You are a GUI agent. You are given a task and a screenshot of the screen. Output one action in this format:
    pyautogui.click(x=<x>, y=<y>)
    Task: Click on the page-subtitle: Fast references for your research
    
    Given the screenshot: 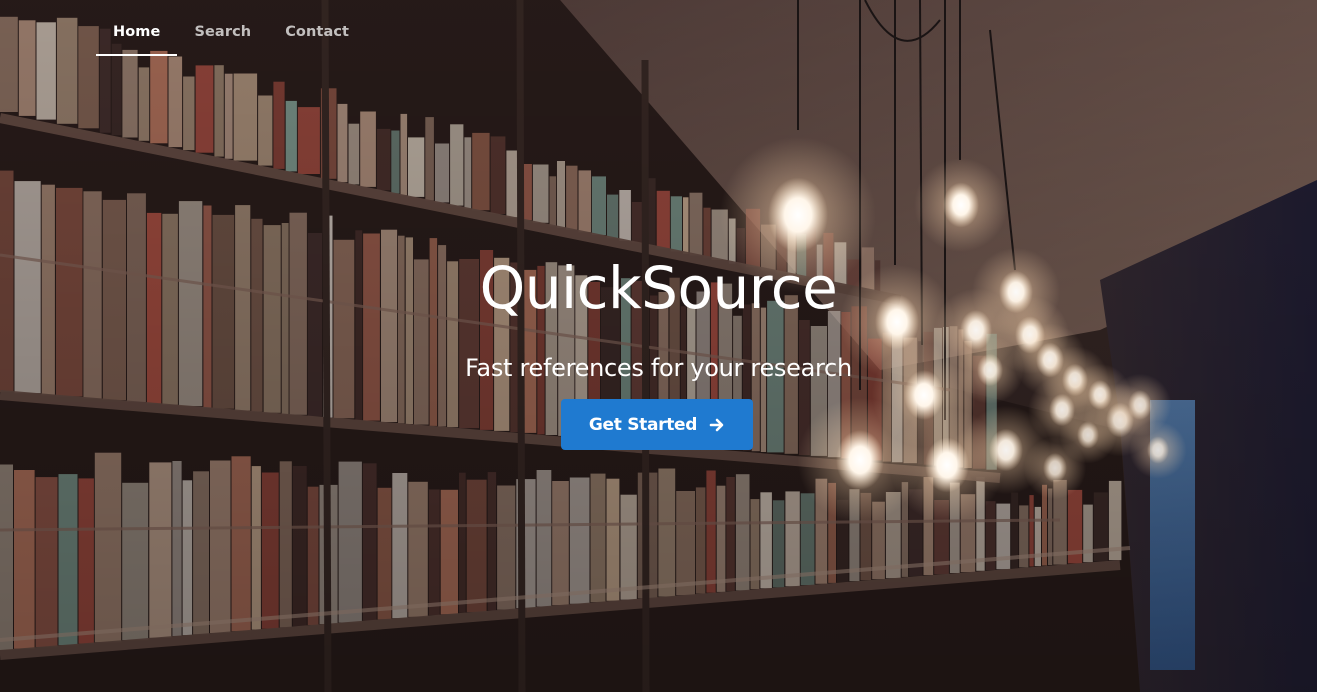 What is the action you would take?
    pyautogui.click(x=658, y=368)
    